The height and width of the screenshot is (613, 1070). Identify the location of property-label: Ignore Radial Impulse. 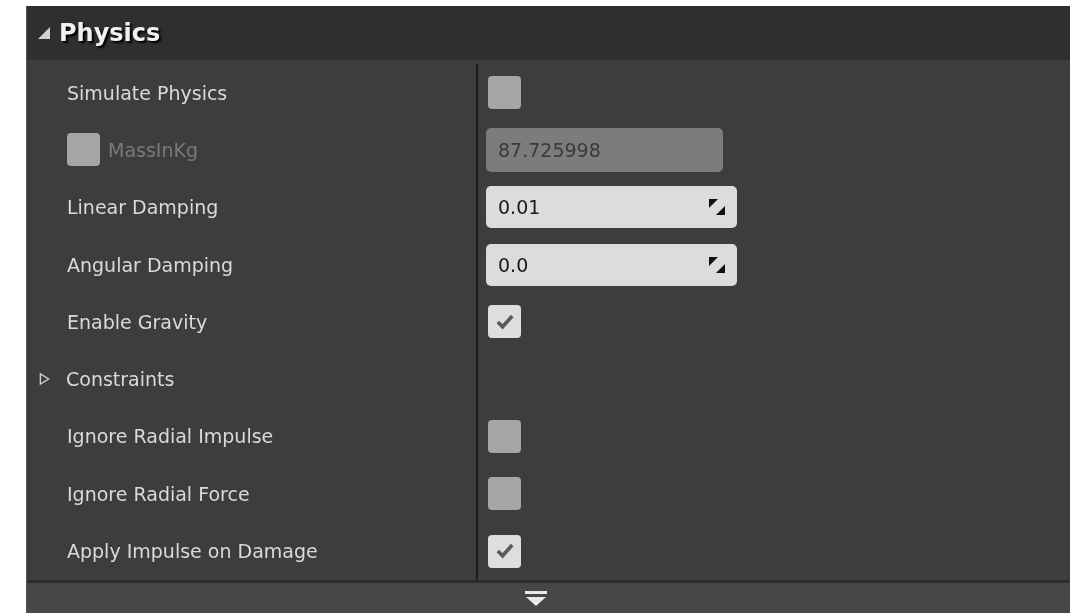
(170, 436).